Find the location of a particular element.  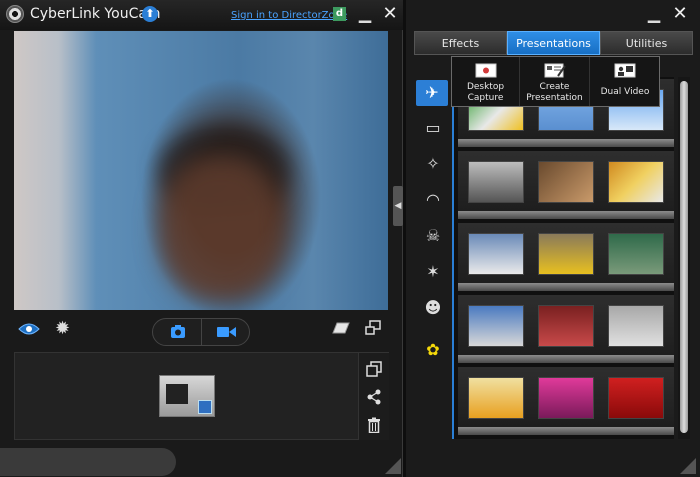

create-presentation-menu-item: Create Presentation is located at coordinates (555, 81).